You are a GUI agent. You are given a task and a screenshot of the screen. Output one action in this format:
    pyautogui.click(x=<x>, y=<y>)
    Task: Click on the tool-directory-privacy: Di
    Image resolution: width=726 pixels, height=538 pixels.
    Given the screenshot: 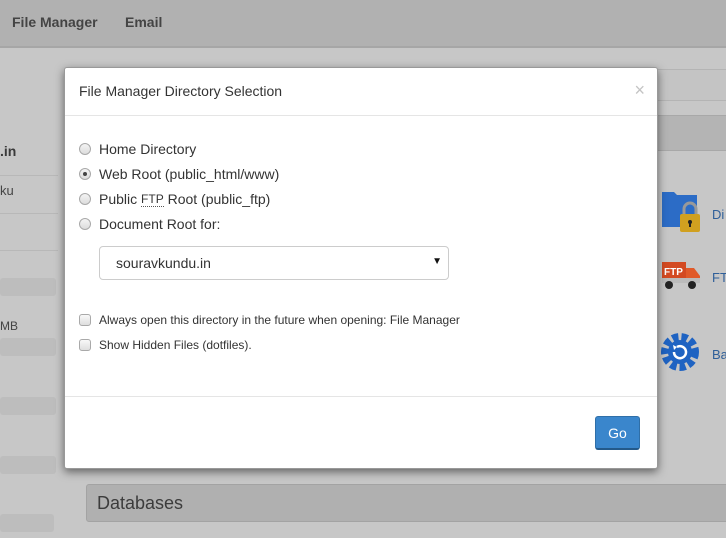 What is the action you would take?
    pyautogui.click(x=692, y=214)
    